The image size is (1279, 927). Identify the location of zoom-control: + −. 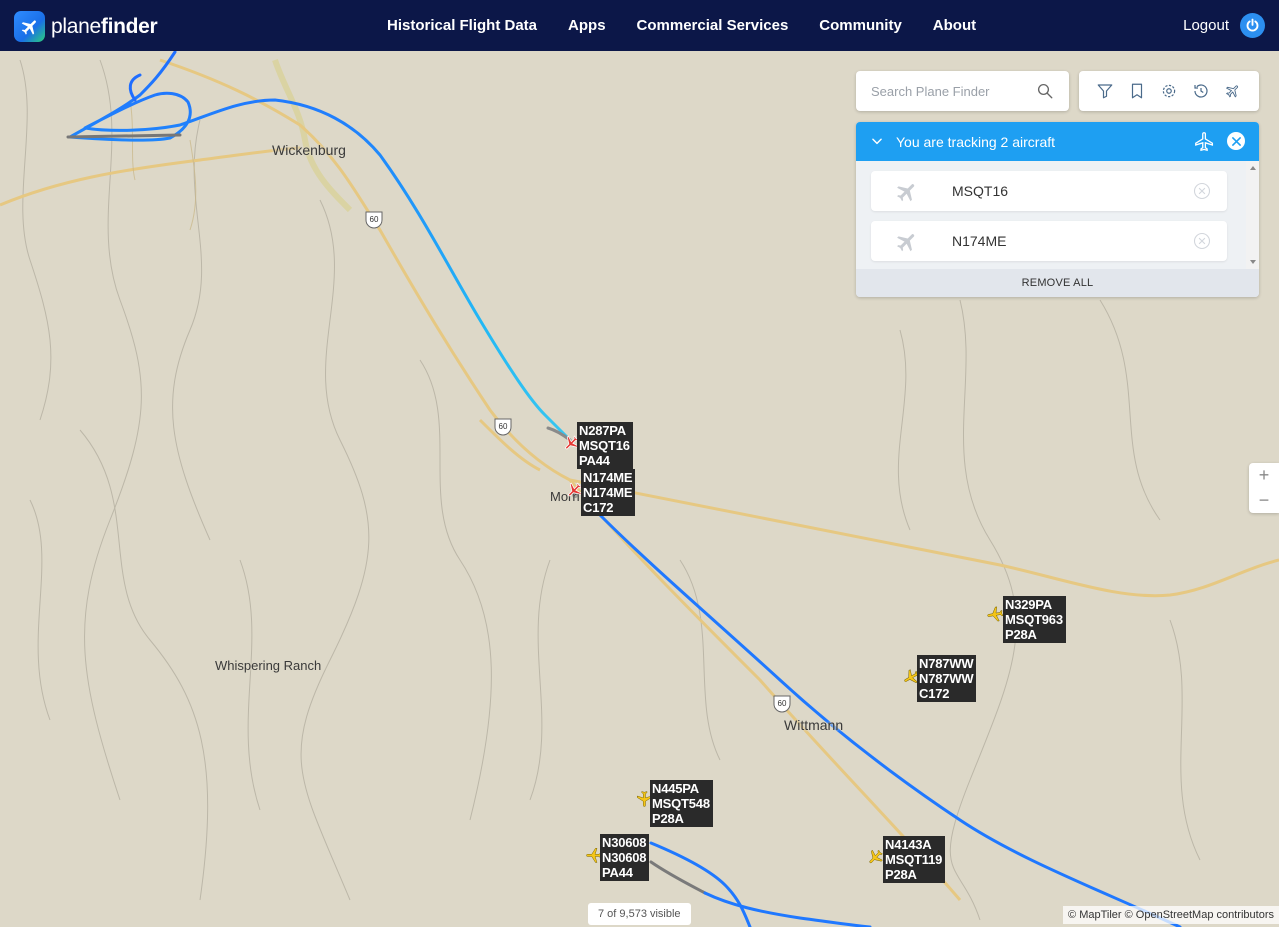
(1264, 488).